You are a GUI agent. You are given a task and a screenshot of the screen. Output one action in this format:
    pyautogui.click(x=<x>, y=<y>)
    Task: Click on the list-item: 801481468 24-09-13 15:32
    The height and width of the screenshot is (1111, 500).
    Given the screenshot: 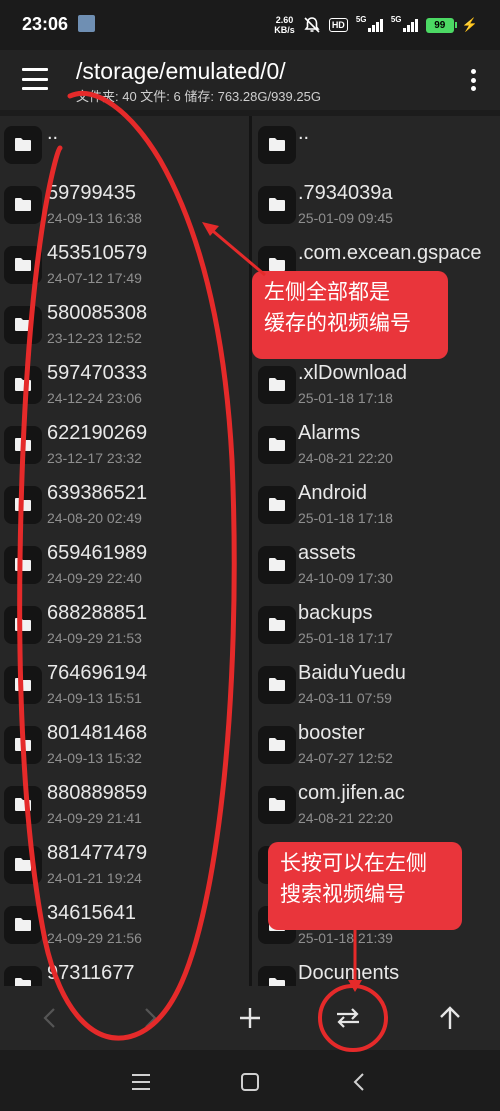 What is the action you would take?
    pyautogui.click(x=124, y=746)
    